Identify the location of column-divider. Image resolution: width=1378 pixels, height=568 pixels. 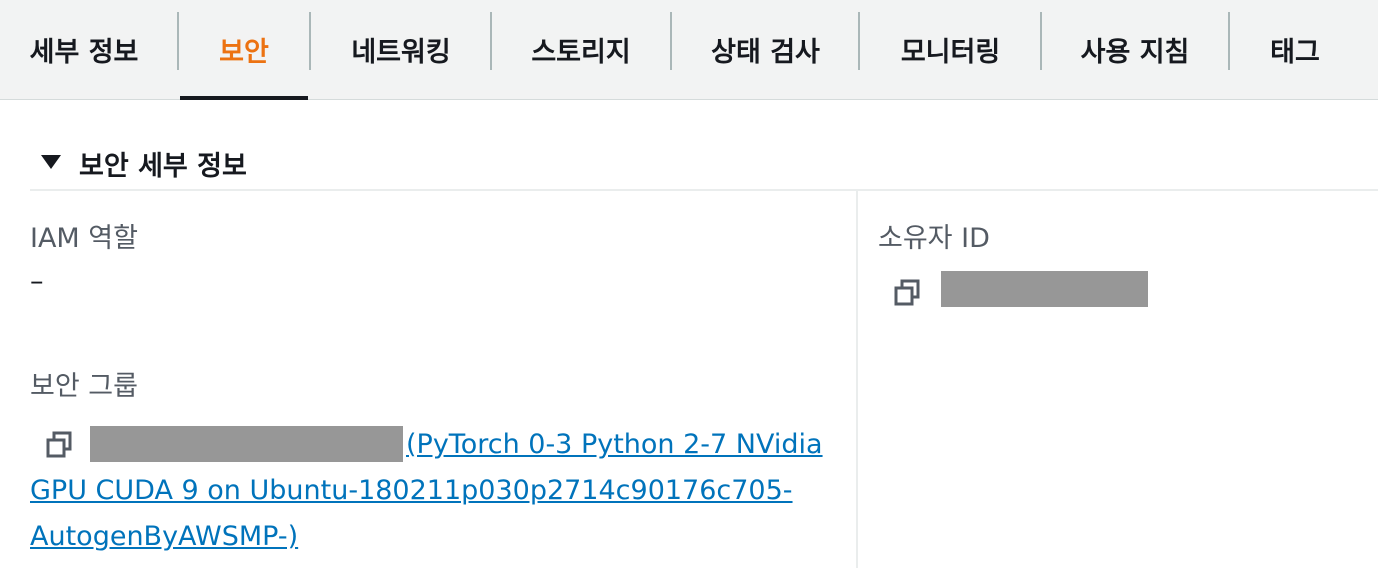
(857, 379).